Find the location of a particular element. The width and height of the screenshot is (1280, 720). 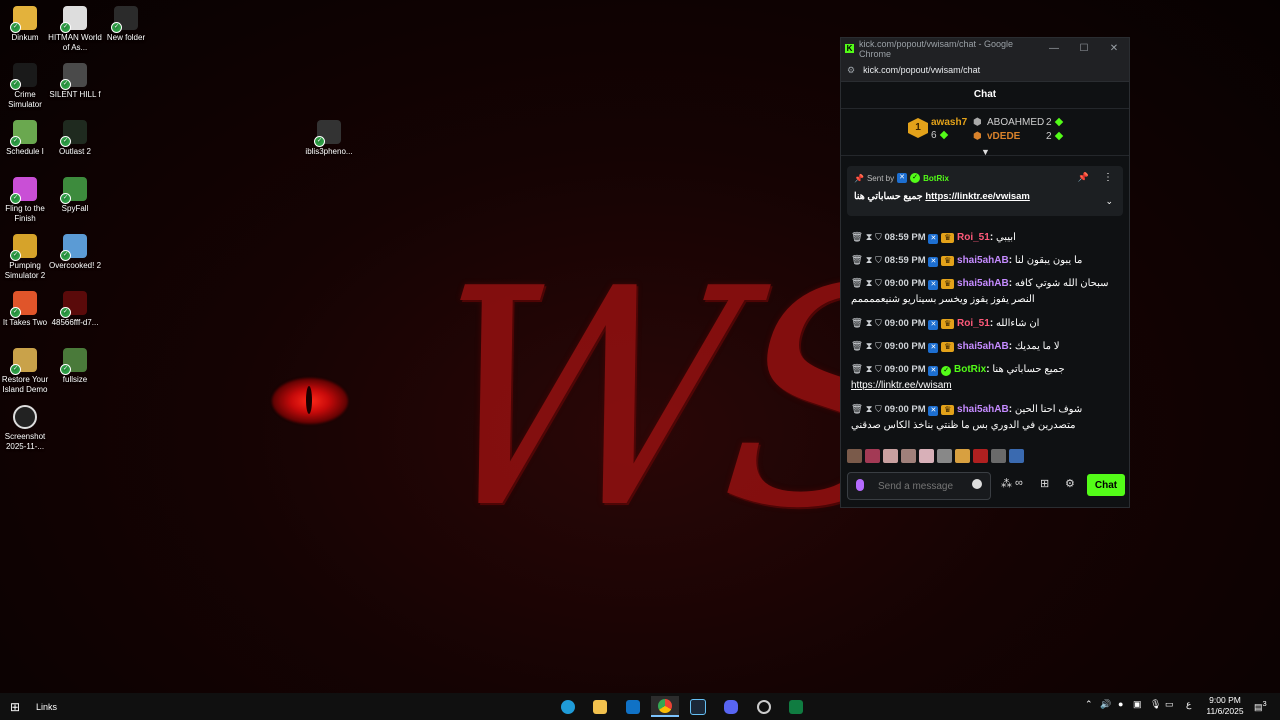

taskbar-clock: 9:00 PM 11/6/2025 is located at coordinates (1225, 706).